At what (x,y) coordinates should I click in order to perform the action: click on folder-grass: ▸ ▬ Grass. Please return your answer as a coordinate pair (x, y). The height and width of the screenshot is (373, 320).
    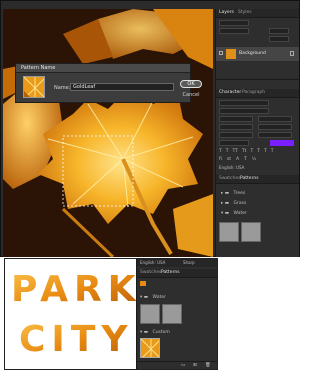
    Looking at the image, I should click on (258, 203).